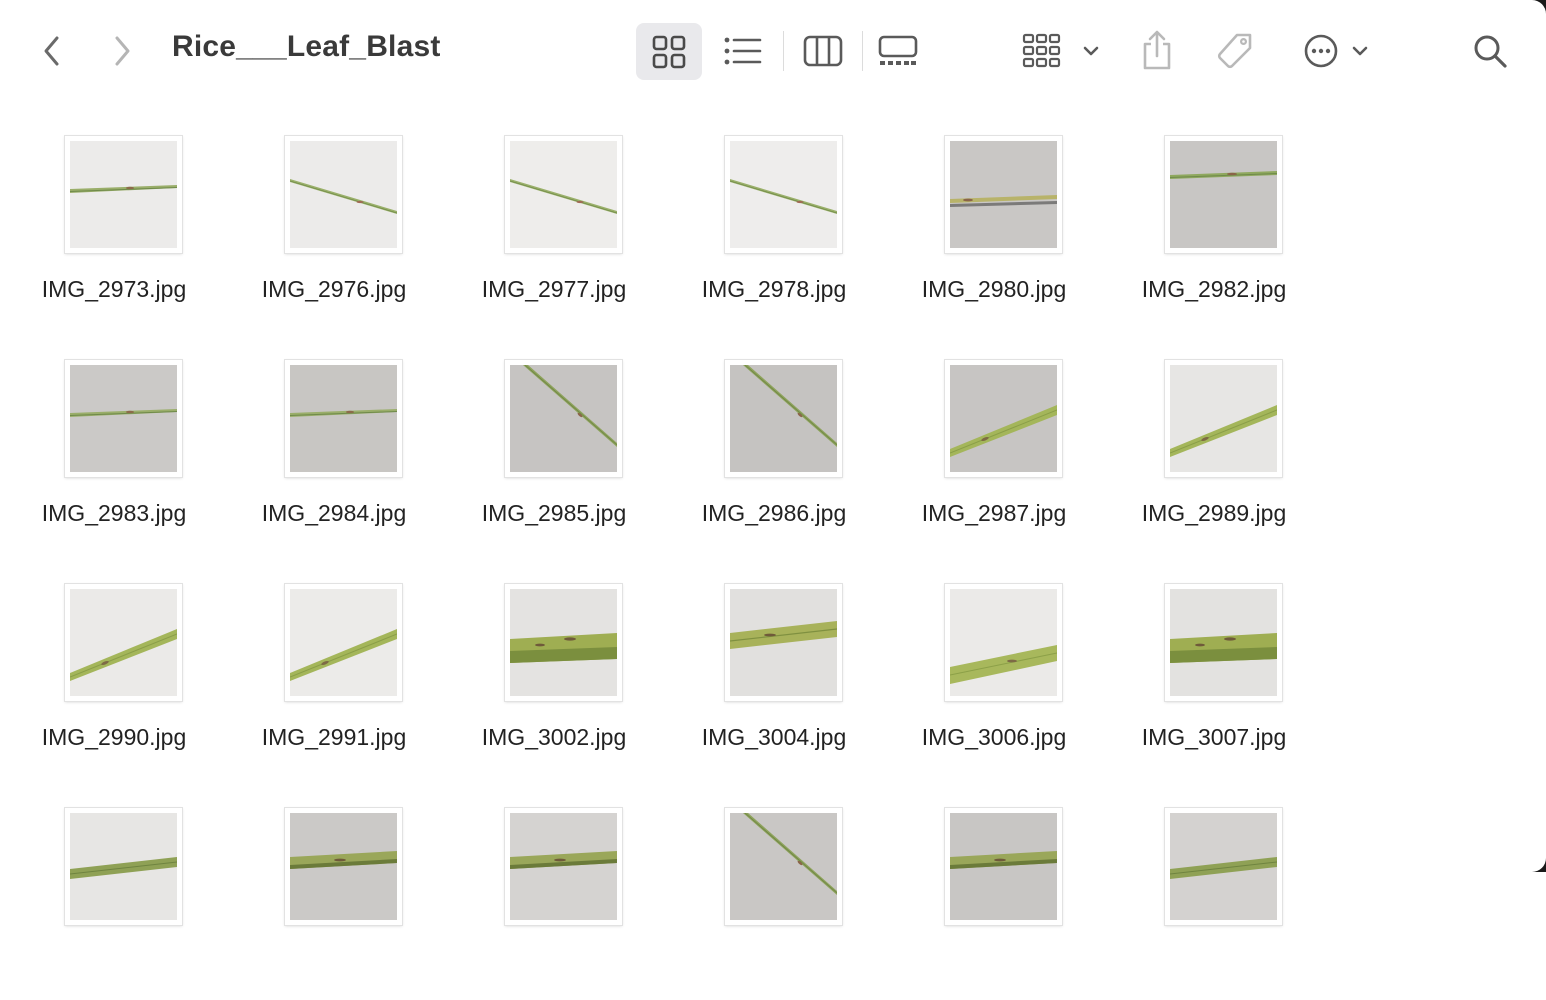 This screenshot has height=1000, width=1546. I want to click on group-by-button, so click(1061, 51).